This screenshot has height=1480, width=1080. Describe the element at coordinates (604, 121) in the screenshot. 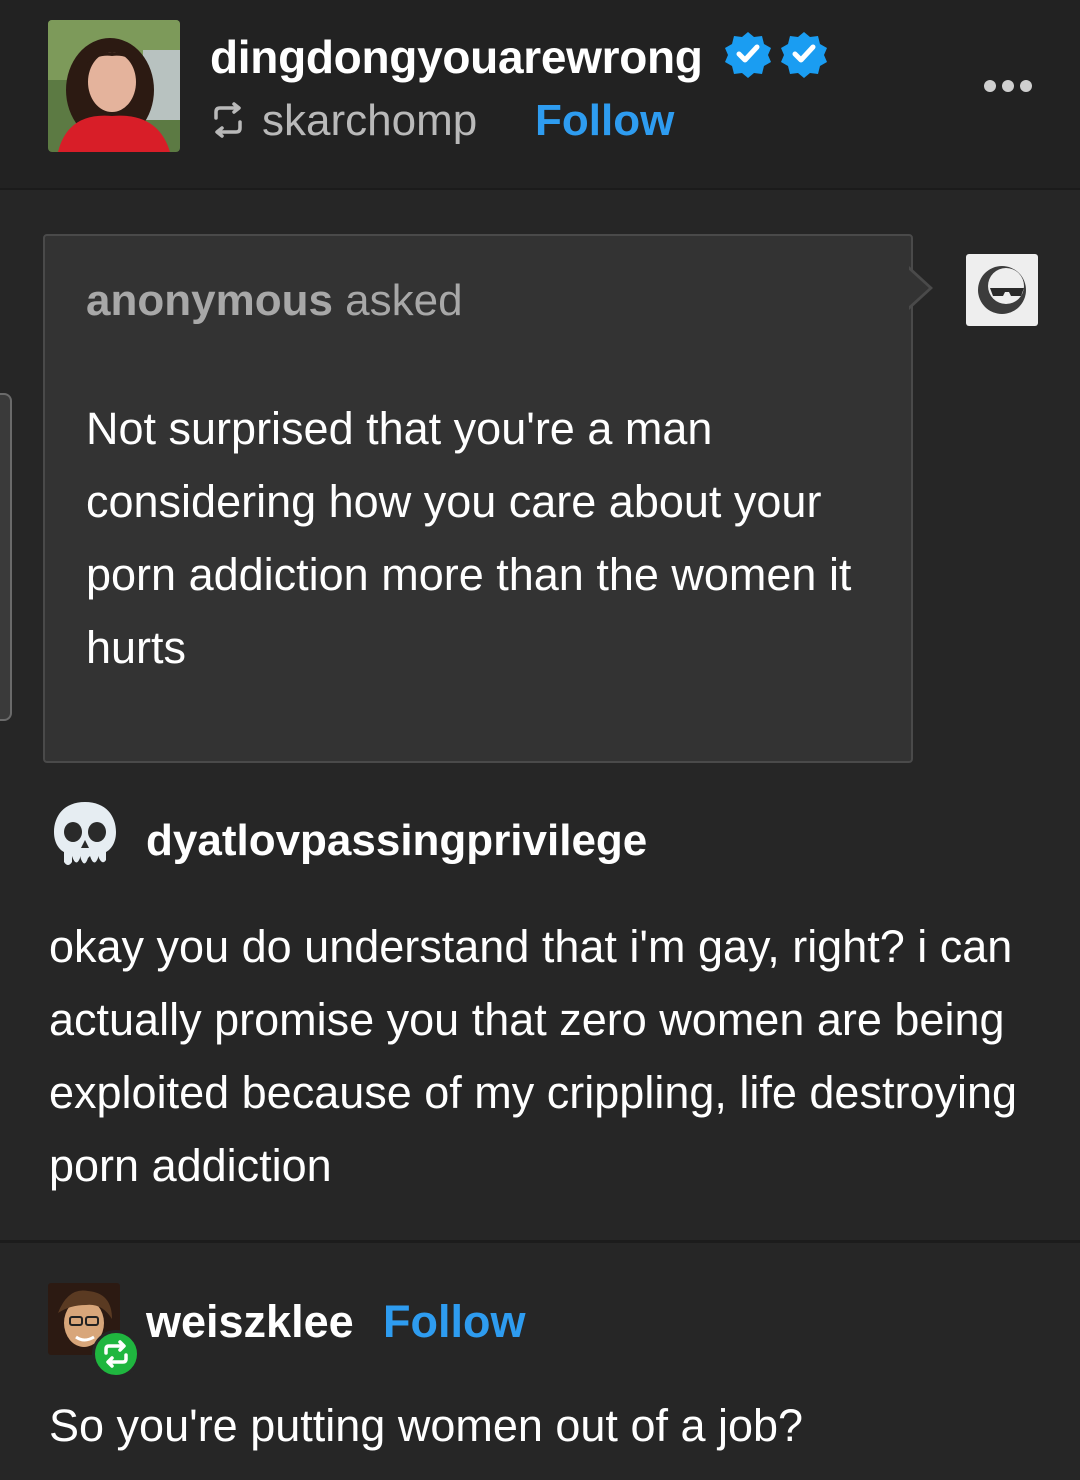

I see `follow-button: Follow` at that location.